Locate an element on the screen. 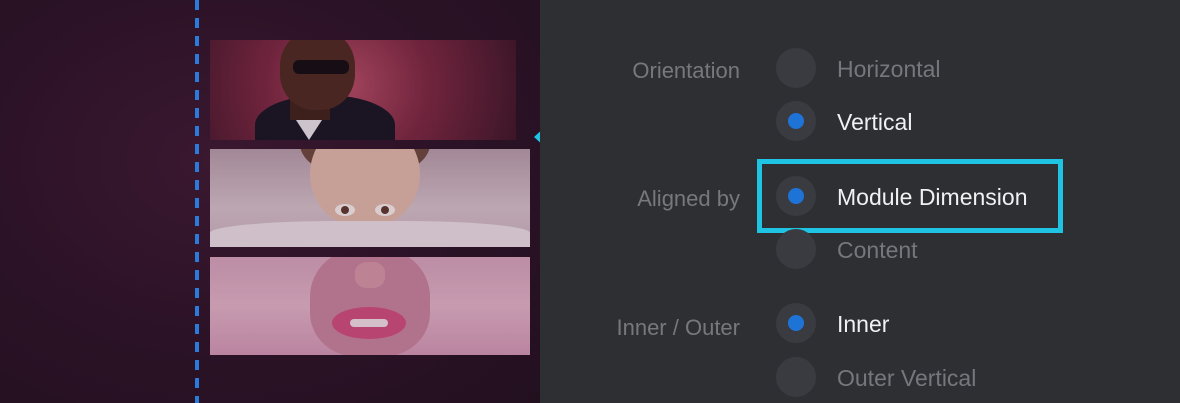  inner-outer-label: Inner / Outer is located at coordinates (678, 327).